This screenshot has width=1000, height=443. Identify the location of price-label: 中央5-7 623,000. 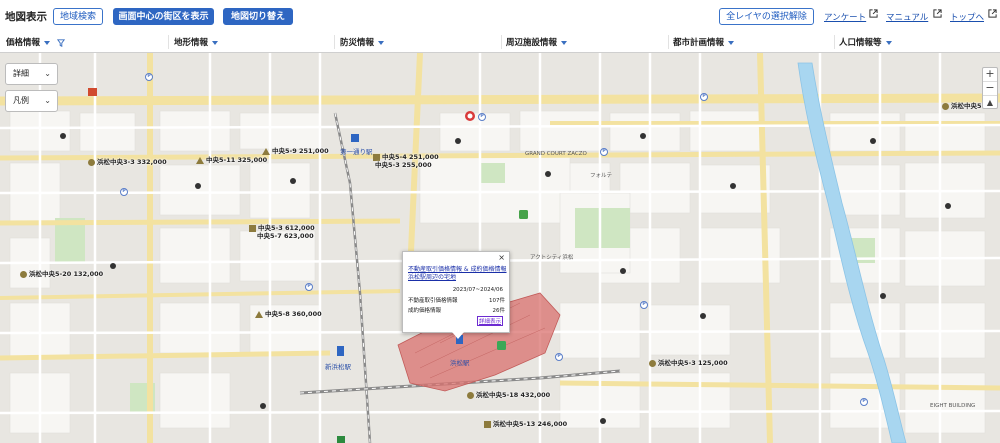
(285, 236).